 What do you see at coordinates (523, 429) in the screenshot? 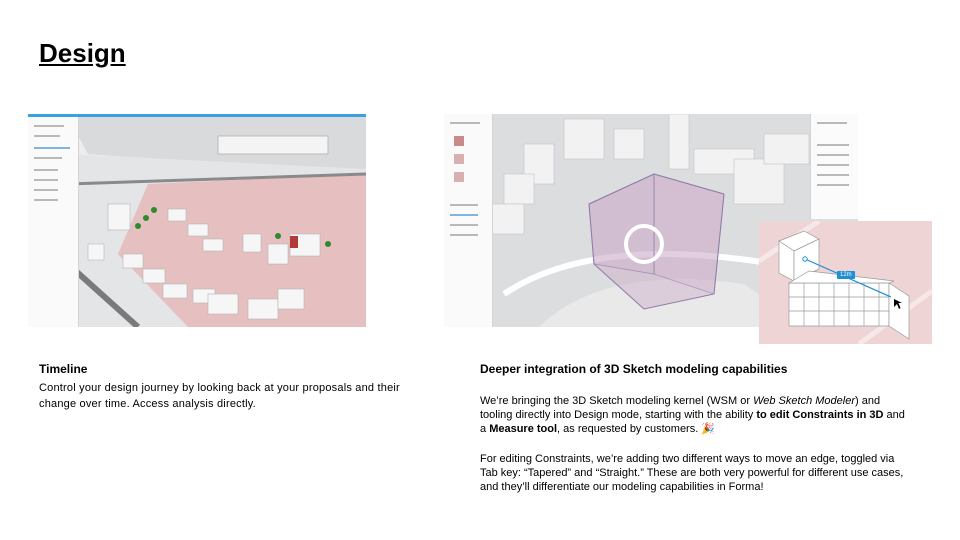
I see `measure-tool-text: Measure tool` at bounding box center [523, 429].